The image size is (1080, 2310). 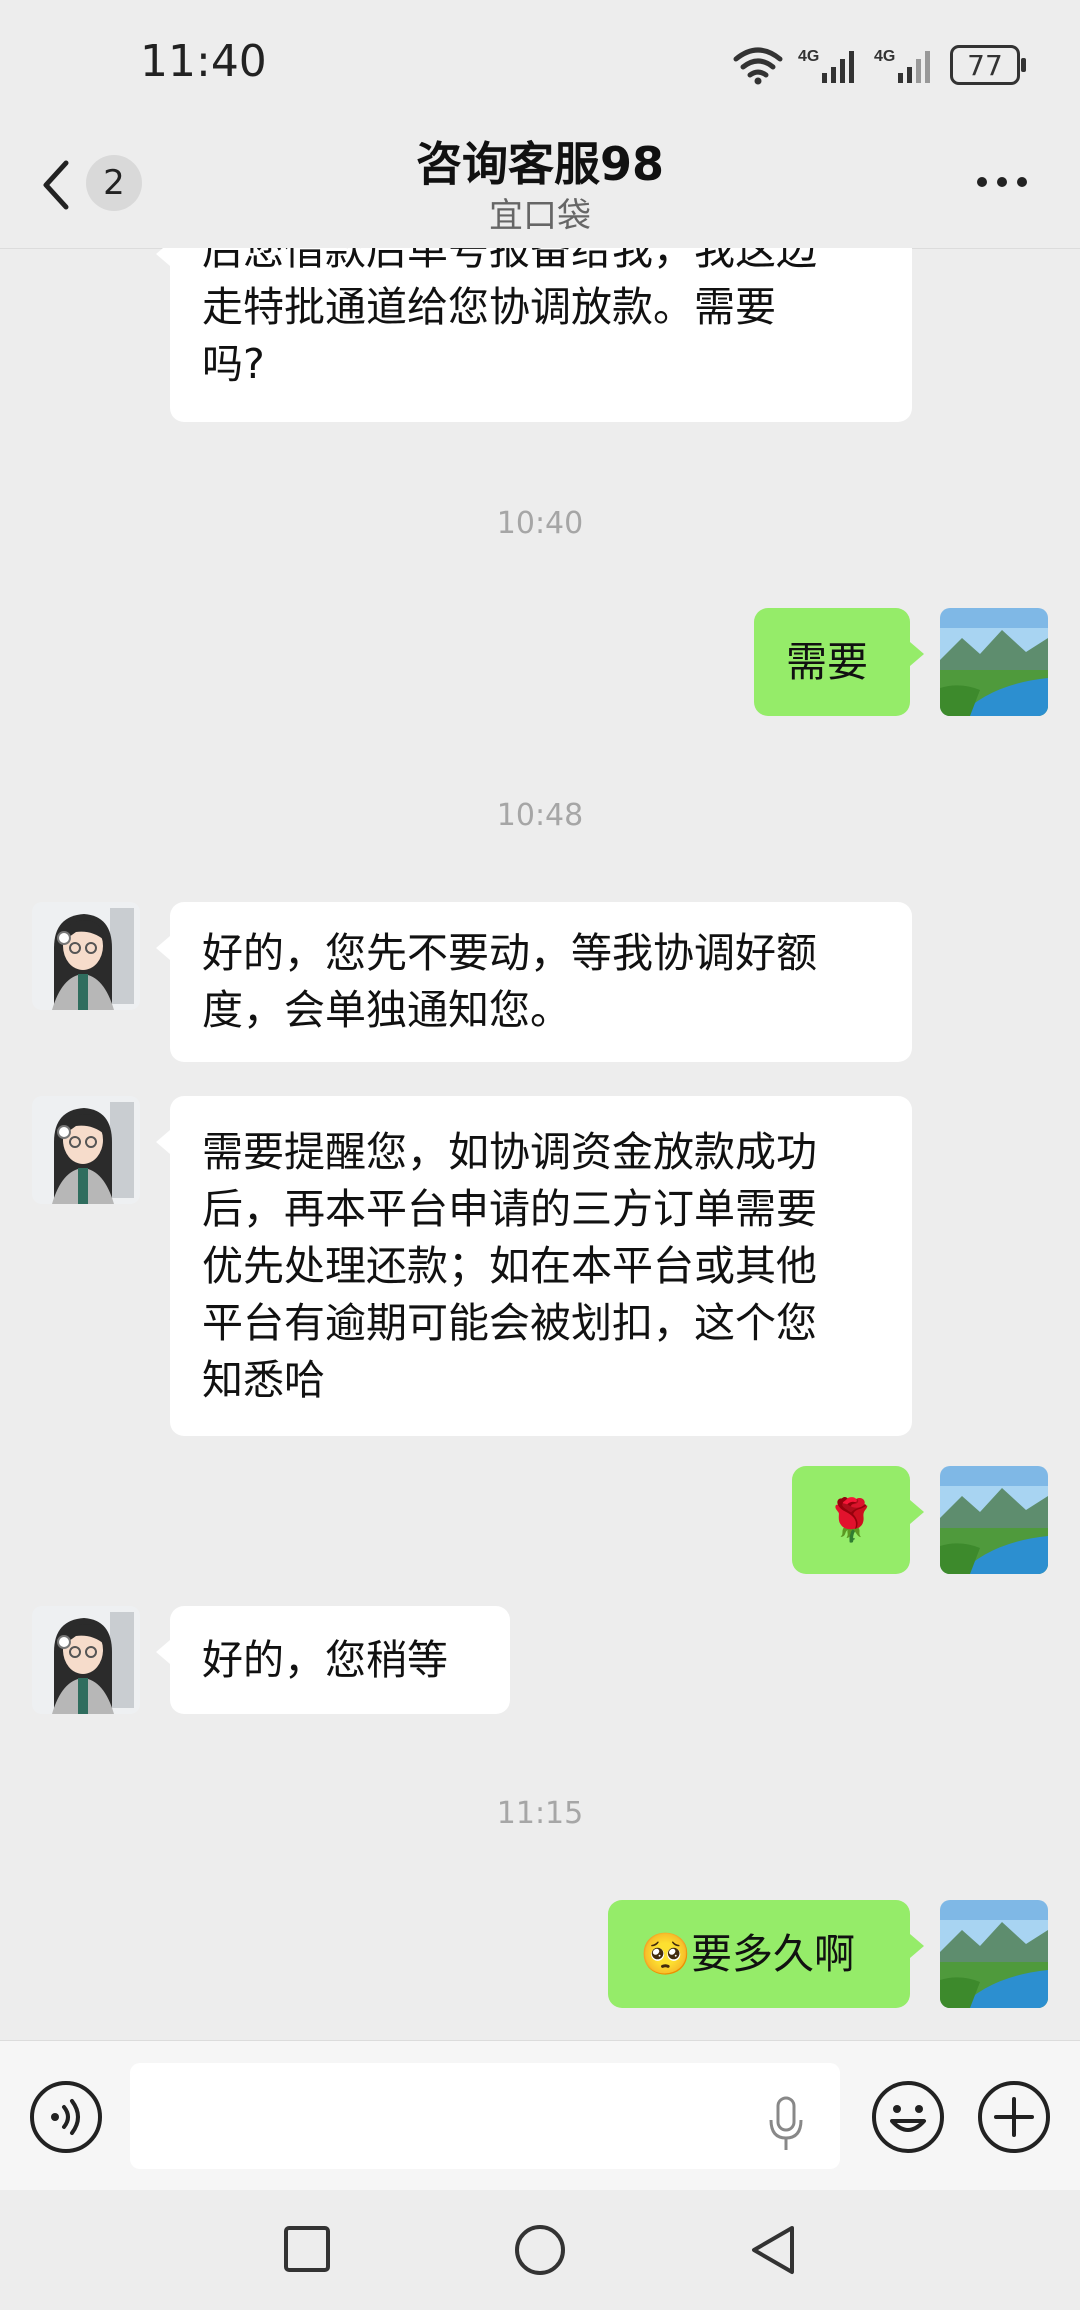 I want to click on chat-header: 2 咨询客服98 宜口袋, so click(x=540, y=184).